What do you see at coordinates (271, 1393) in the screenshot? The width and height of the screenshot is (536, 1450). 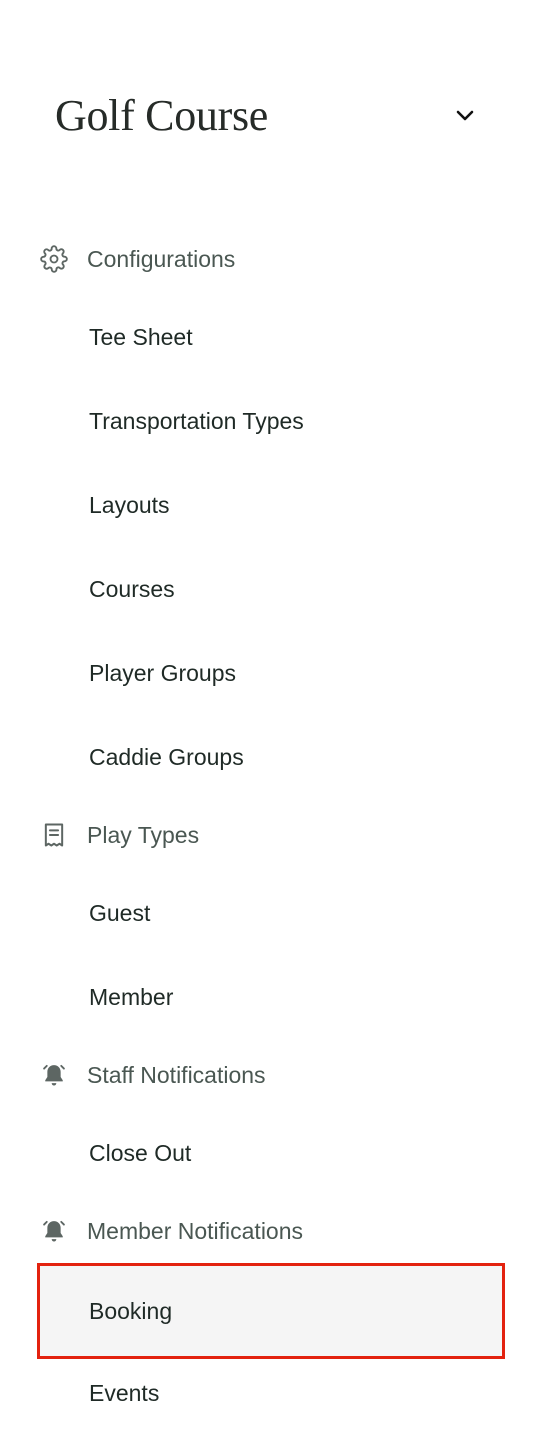 I see `nav-item-events: Events` at bounding box center [271, 1393].